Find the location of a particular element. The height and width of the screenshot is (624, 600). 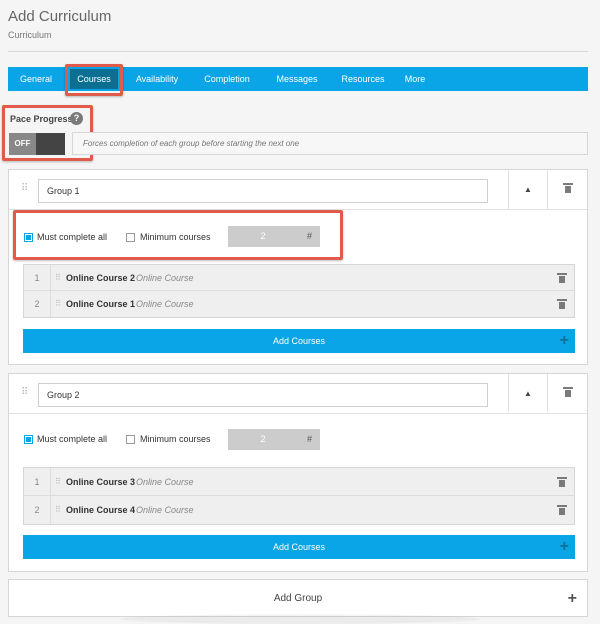

group-name-input: Group 2 is located at coordinates (263, 395).